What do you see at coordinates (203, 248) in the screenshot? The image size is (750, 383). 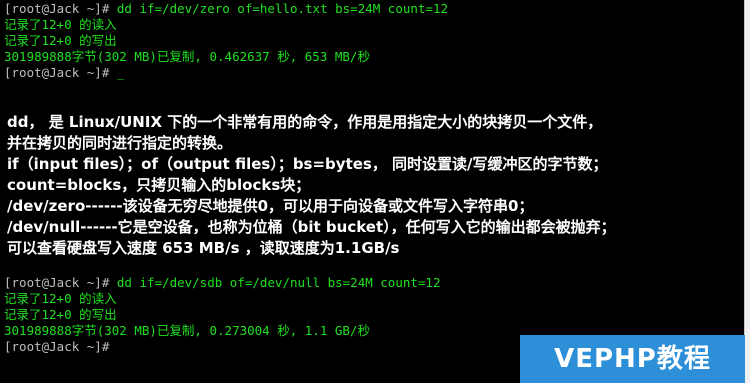 I see `note-line: 可以查看硬盘写入速度 653 MB/s ，读取速度为1.1GB/s` at bounding box center [203, 248].